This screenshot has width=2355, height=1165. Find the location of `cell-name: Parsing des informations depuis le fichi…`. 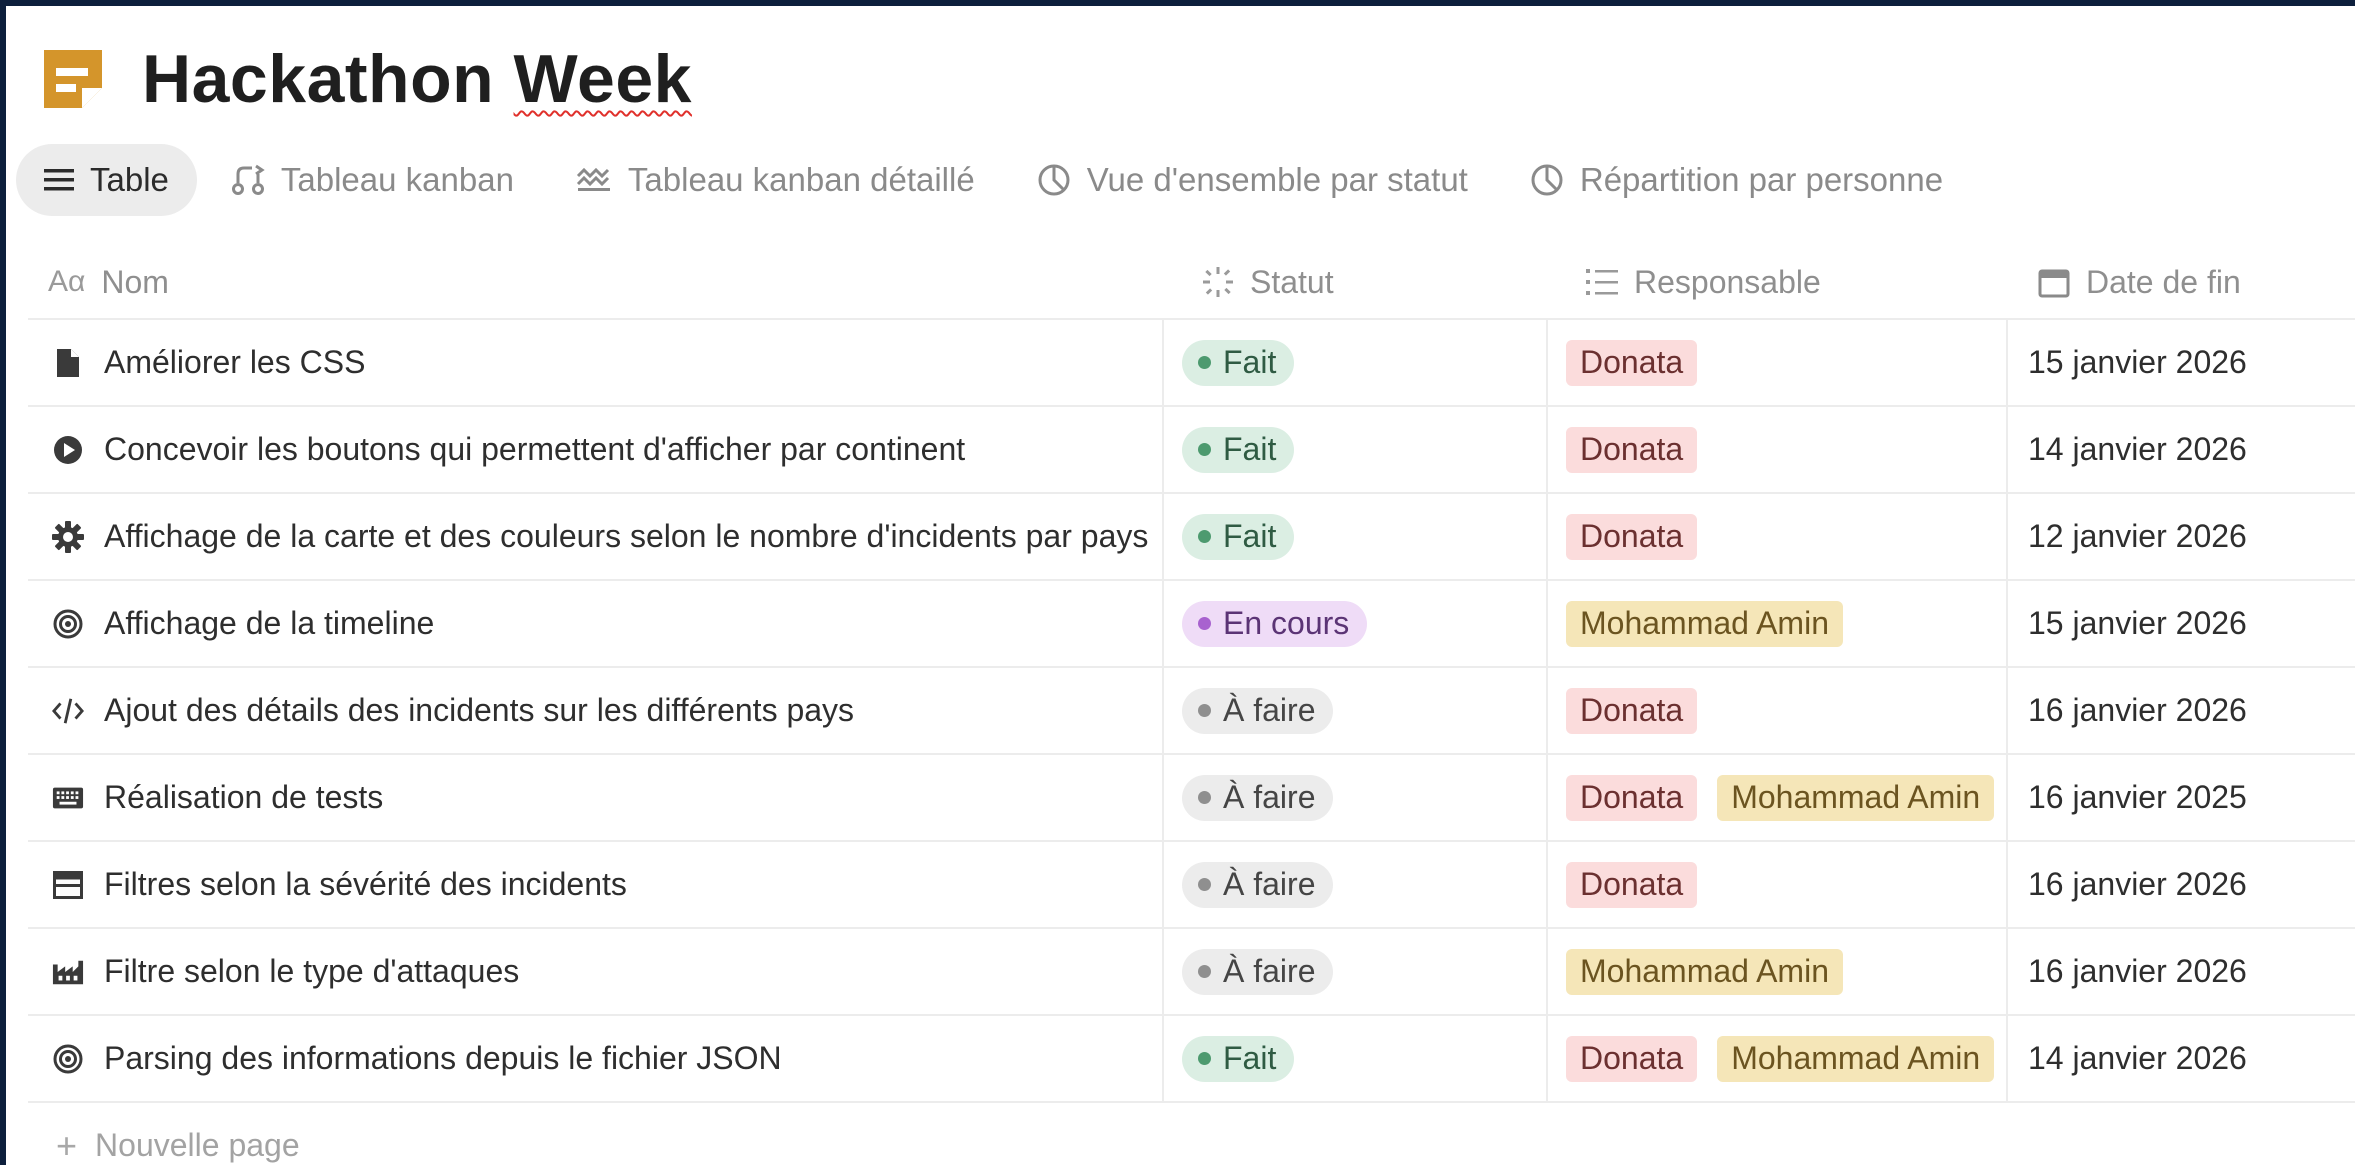

cell-name: Parsing des informations depuis le fichi… is located at coordinates (595, 1058).